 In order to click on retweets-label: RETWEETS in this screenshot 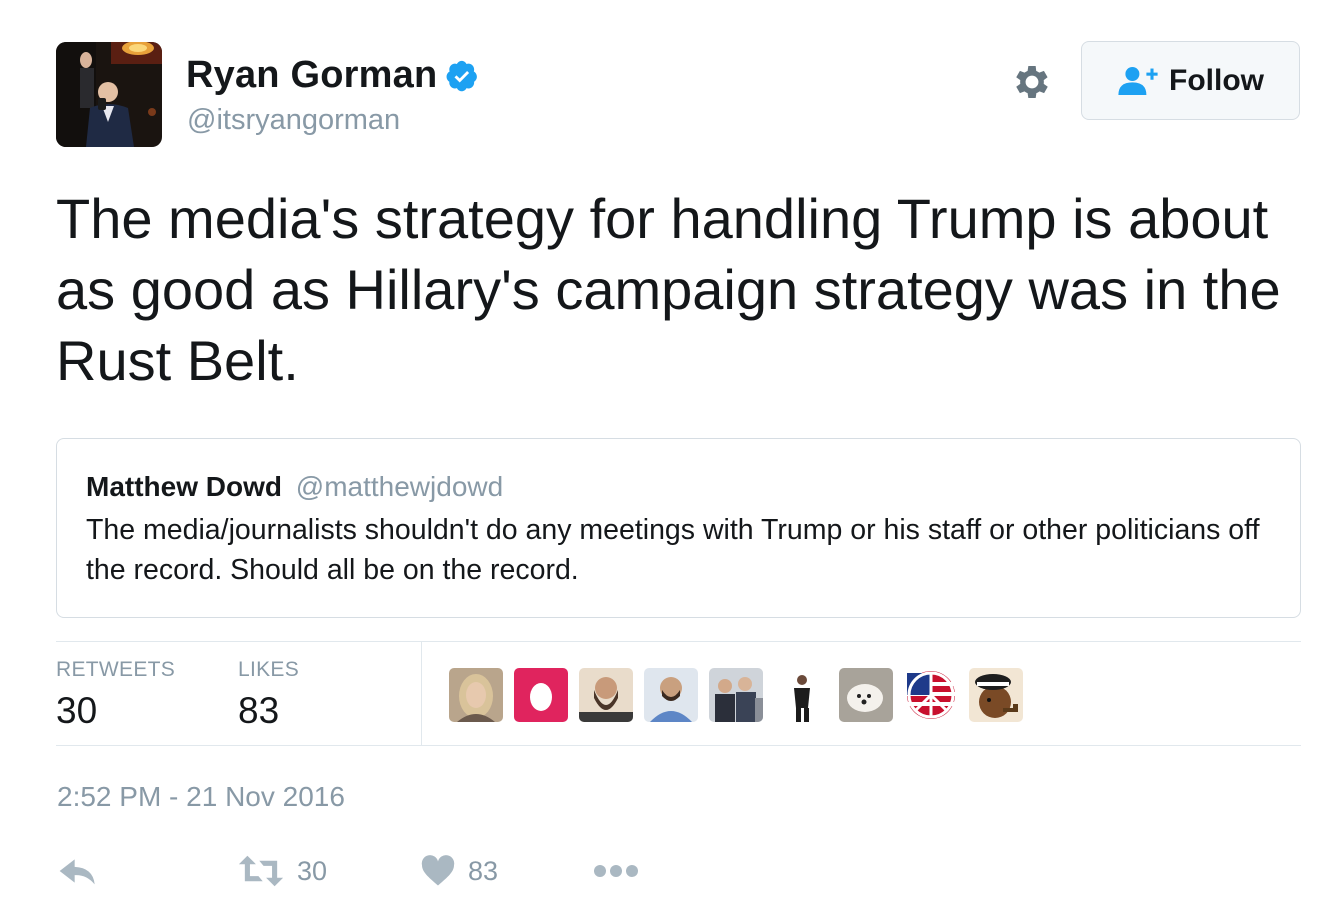, I will do `click(116, 669)`.